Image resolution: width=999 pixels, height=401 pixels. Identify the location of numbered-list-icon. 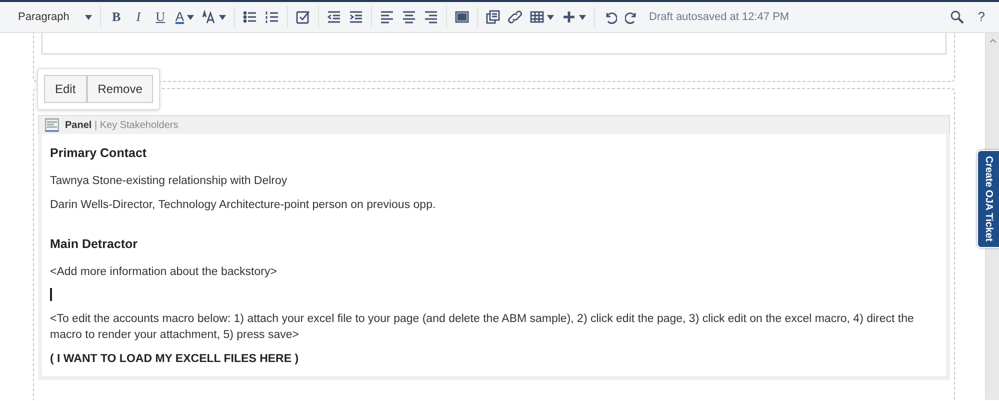
(272, 17).